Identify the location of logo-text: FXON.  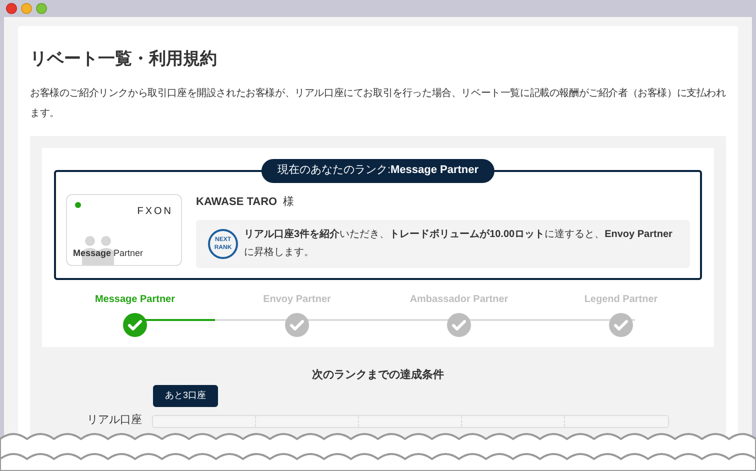
(155, 211).